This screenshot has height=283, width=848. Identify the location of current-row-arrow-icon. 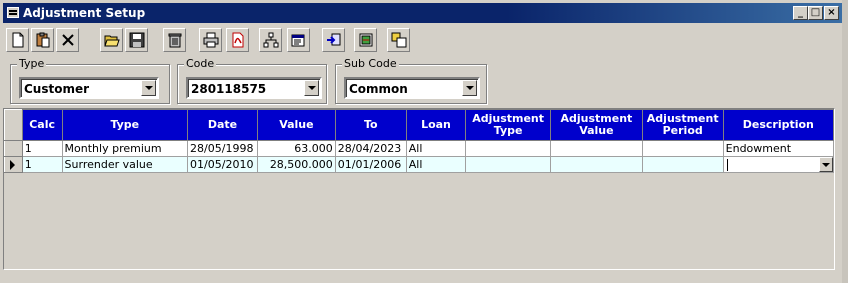
(12, 165).